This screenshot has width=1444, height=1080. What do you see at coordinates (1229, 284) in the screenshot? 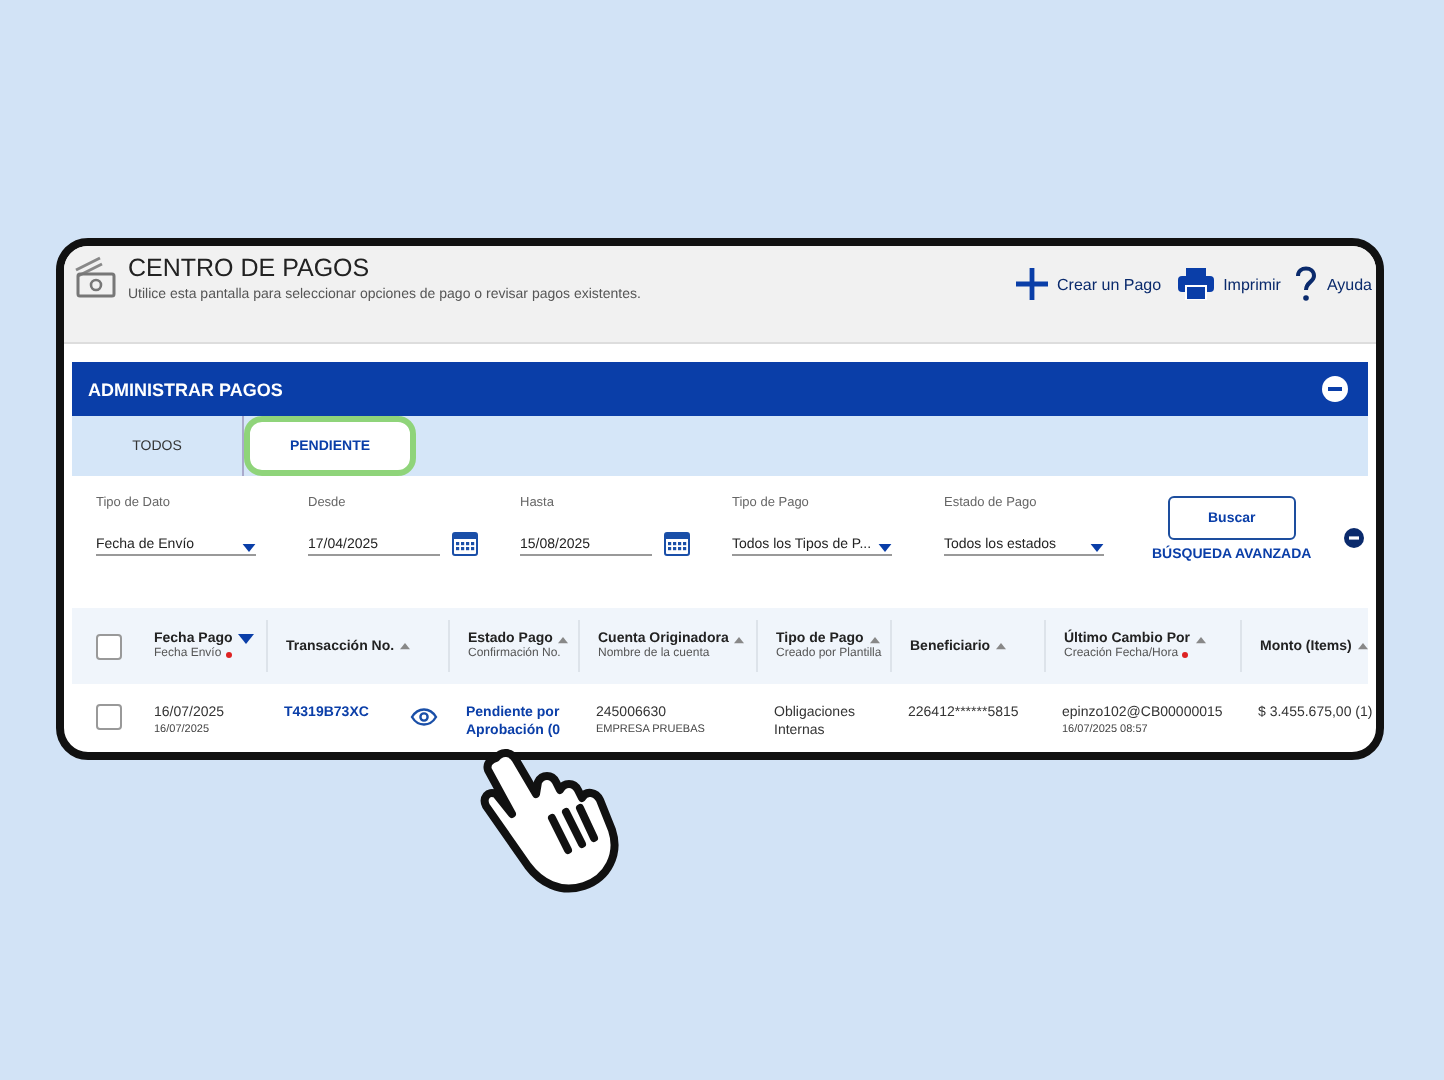
I see `print-link: Imprimir` at bounding box center [1229, 284].